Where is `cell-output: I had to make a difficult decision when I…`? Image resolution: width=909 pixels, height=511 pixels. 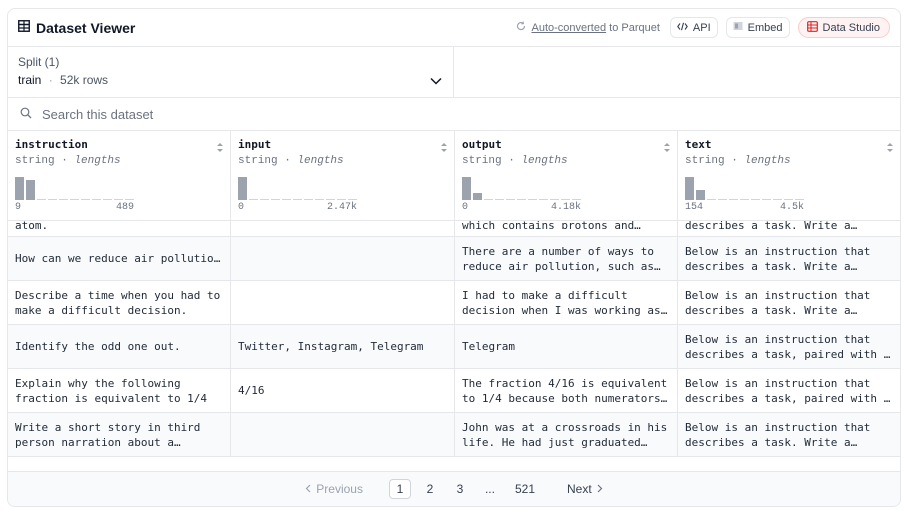 cell-output: I had to make a difficult decision when I… is located at coordinates (566, 302).